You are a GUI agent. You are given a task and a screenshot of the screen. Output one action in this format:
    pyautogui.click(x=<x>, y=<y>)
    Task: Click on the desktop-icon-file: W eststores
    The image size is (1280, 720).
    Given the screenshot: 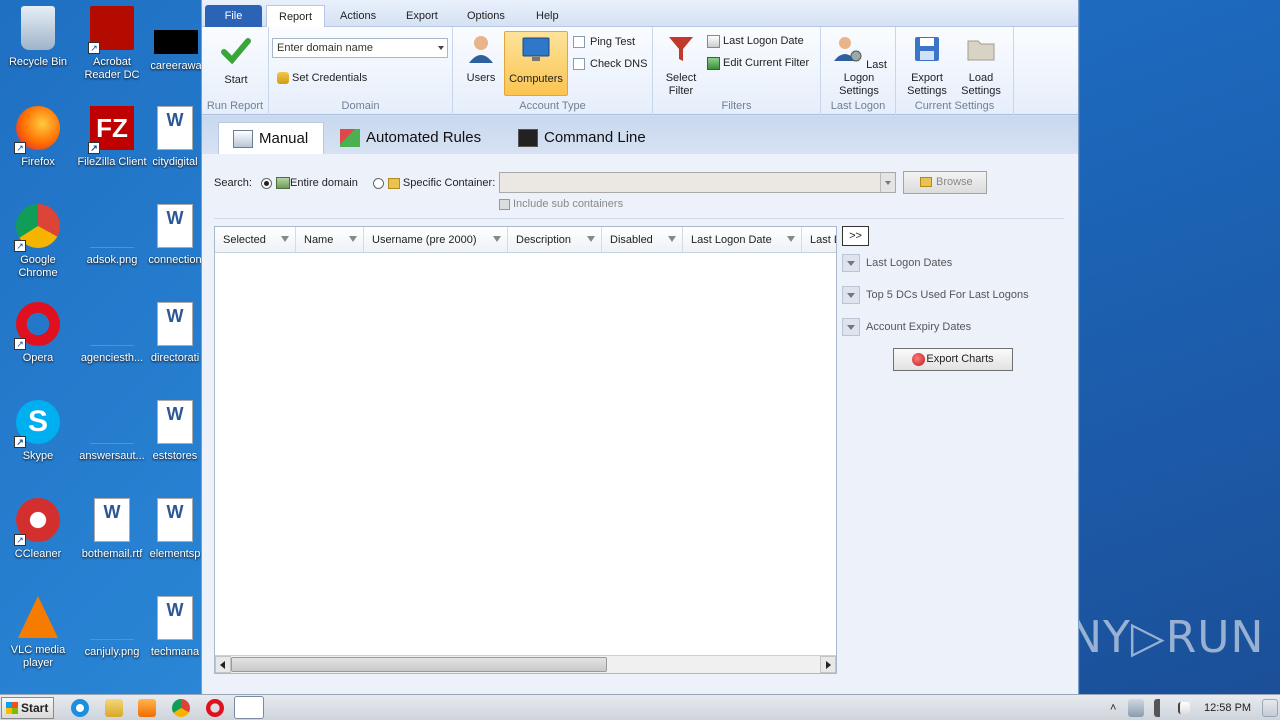 What is the action you would take?
    pyautogui.click(x=175, y=431)
    